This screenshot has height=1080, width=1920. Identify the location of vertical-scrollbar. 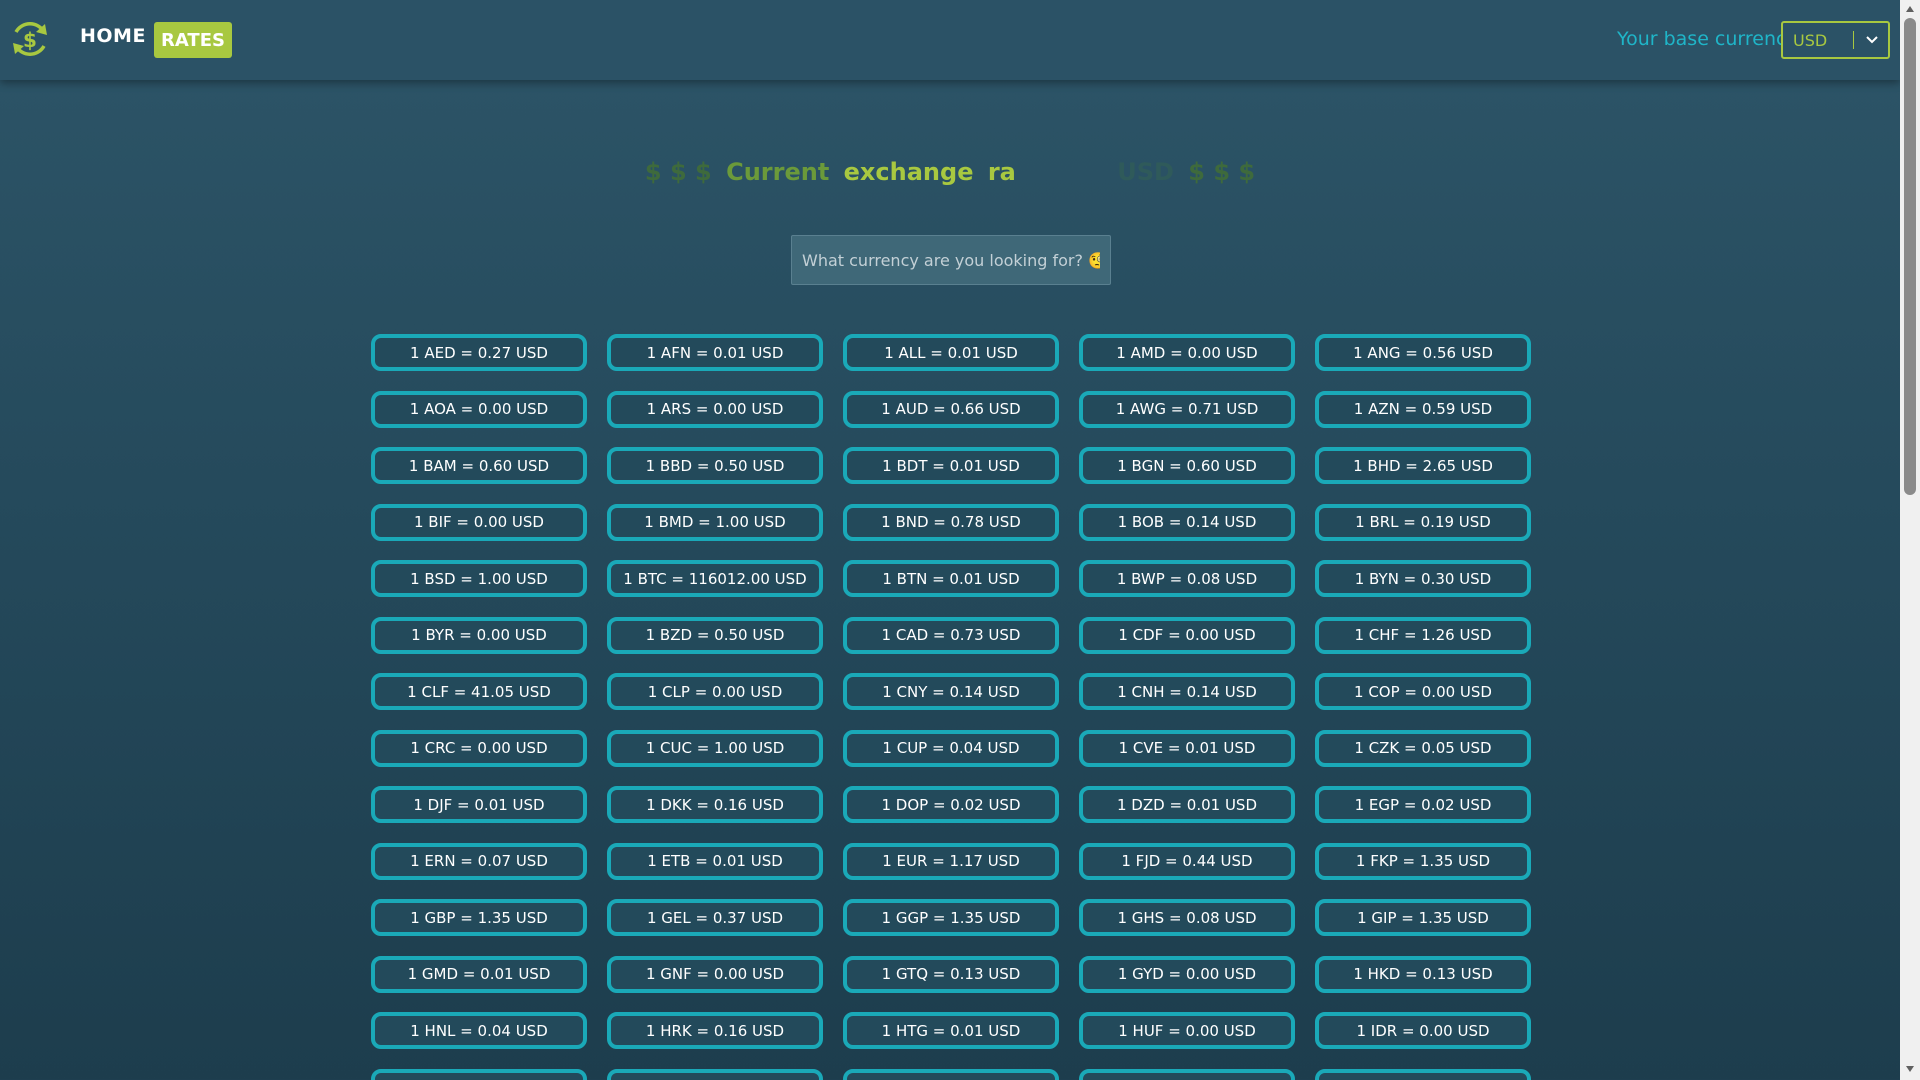
(1910, 540).